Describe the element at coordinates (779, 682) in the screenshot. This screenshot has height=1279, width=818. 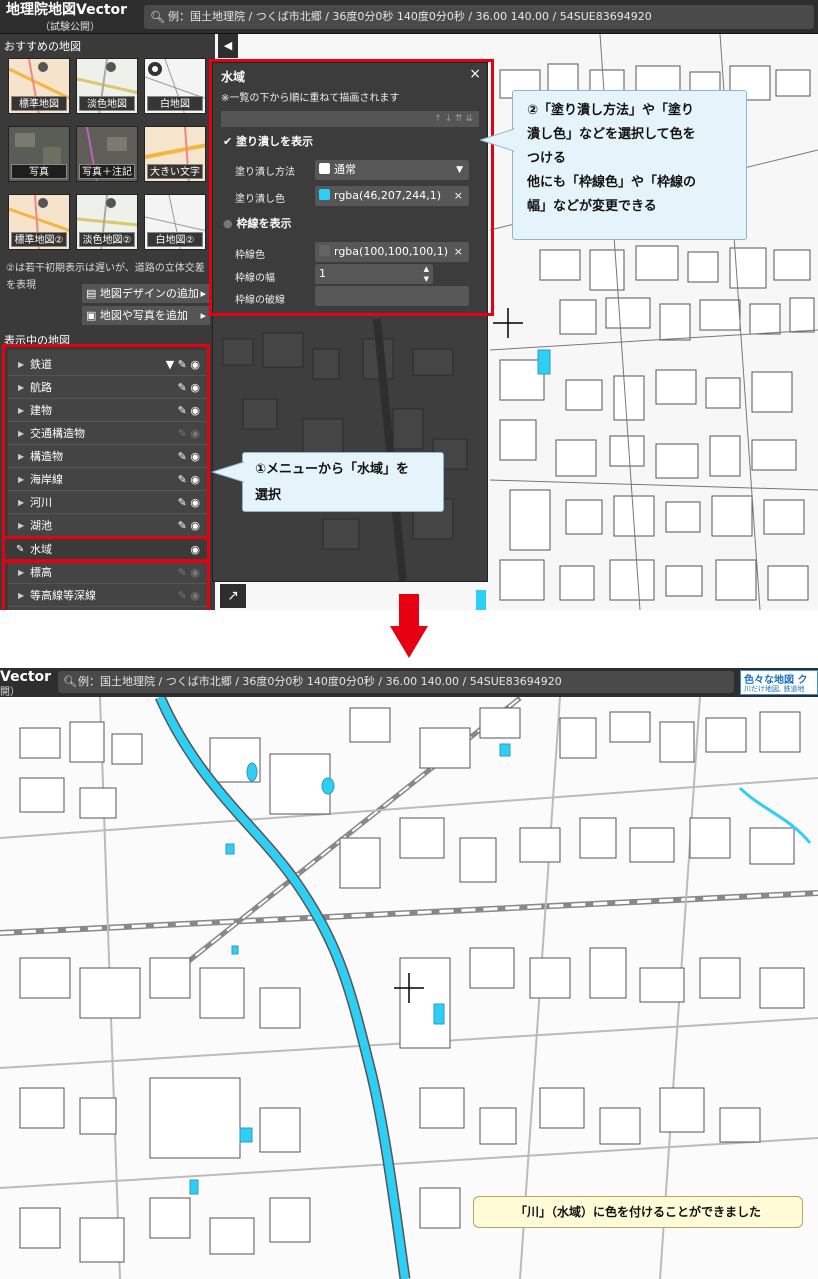
I see `maps-banner: 色々な地図 ク 川だけ地図, 鉄道地` at that location.